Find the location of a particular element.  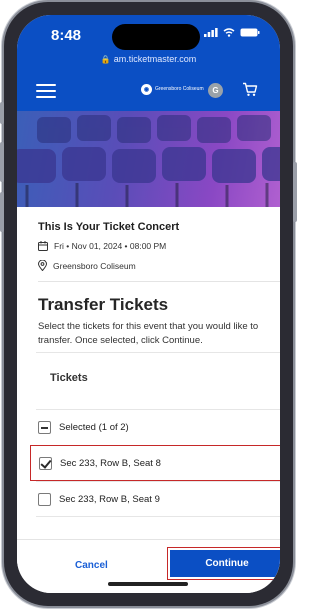

status-time: 8:48 is located at coordinates (66, 35).